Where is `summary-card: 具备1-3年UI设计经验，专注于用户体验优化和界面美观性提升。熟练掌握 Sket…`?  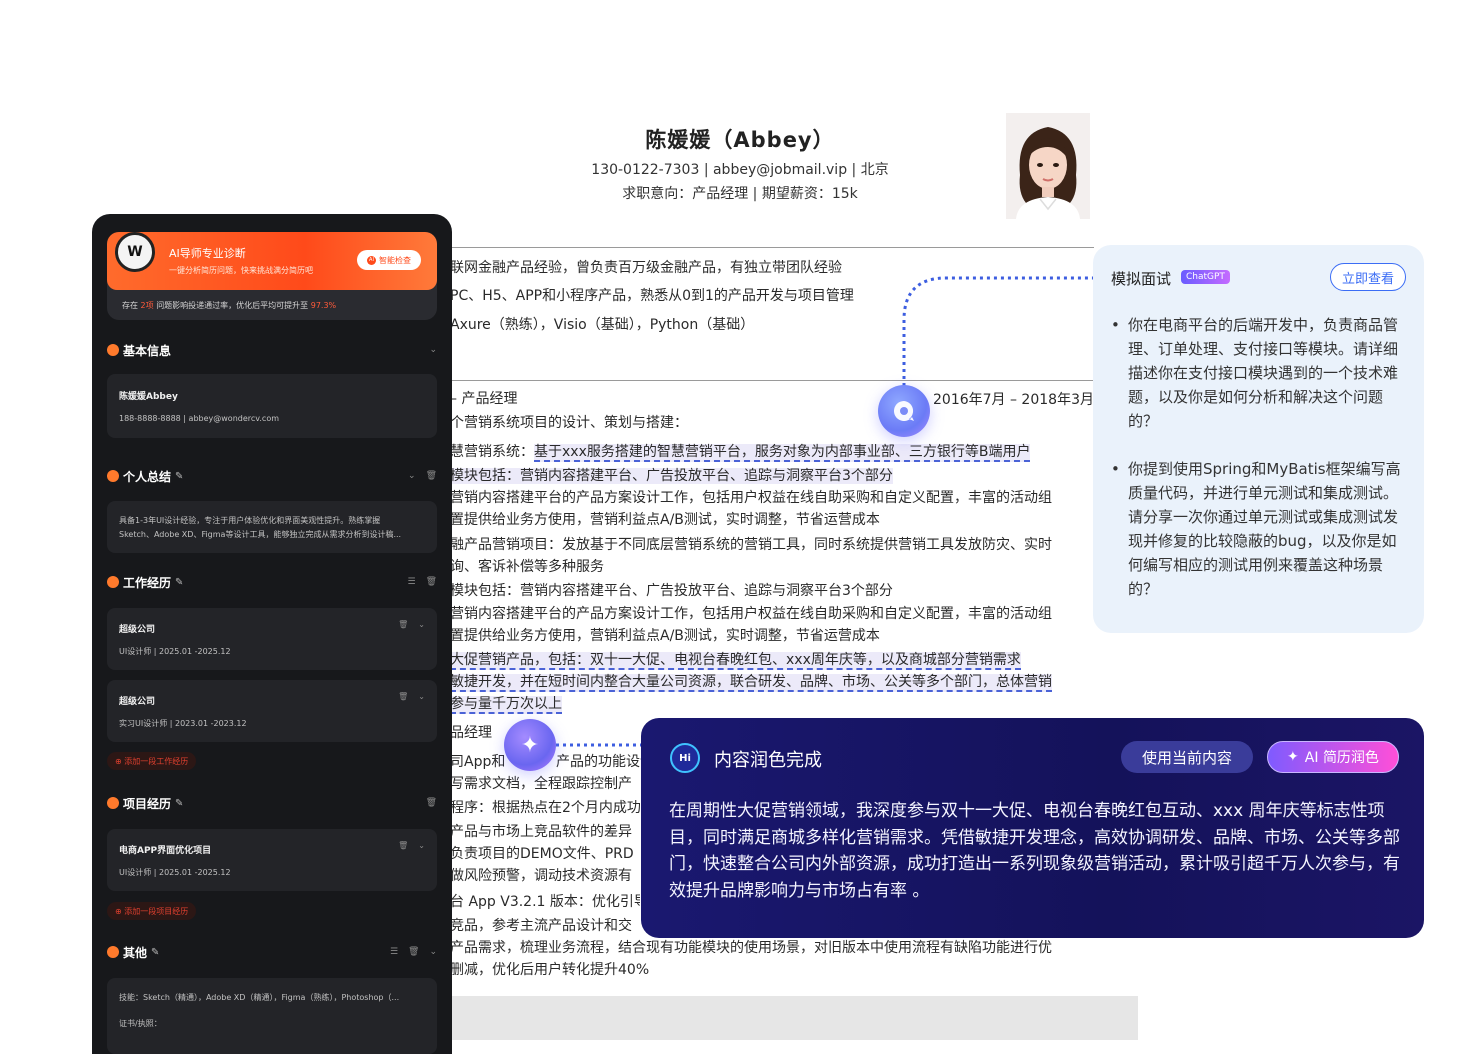 summary-card: 具备1-3年UI设计经验，专注于用户体验优化和界面美观性提升。熟练掌握 Sket… is located at coordinates (272, 527).